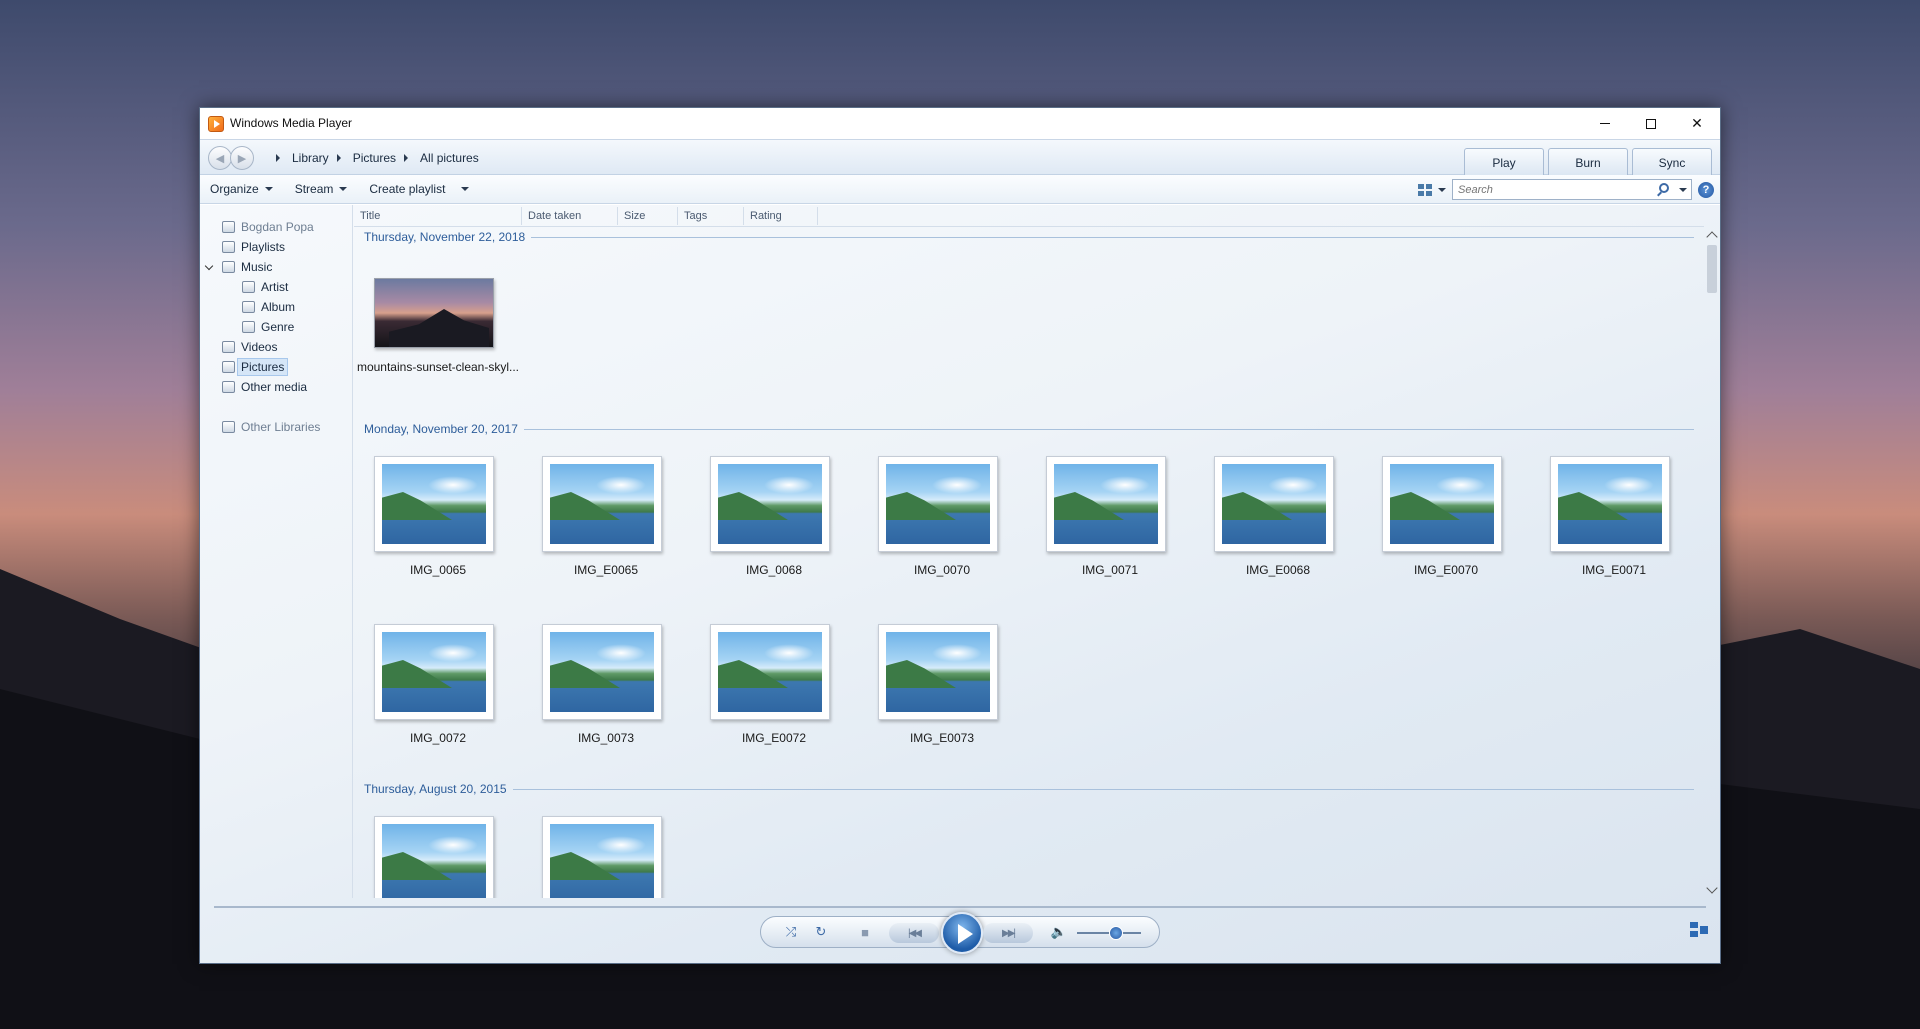 This screenshot has height=1029, width=1920. Describe the element at coordinates (1605, 123) in the screenshot. I see `minimize-button` at that location.